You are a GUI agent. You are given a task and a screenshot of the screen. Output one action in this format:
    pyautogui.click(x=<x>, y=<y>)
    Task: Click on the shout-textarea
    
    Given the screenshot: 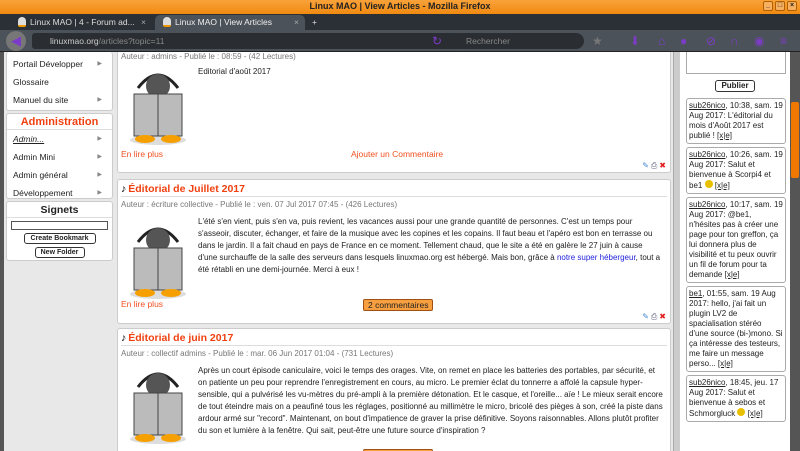 What is the action you would take?
    pyautogui.click(x=736, y=63)
    